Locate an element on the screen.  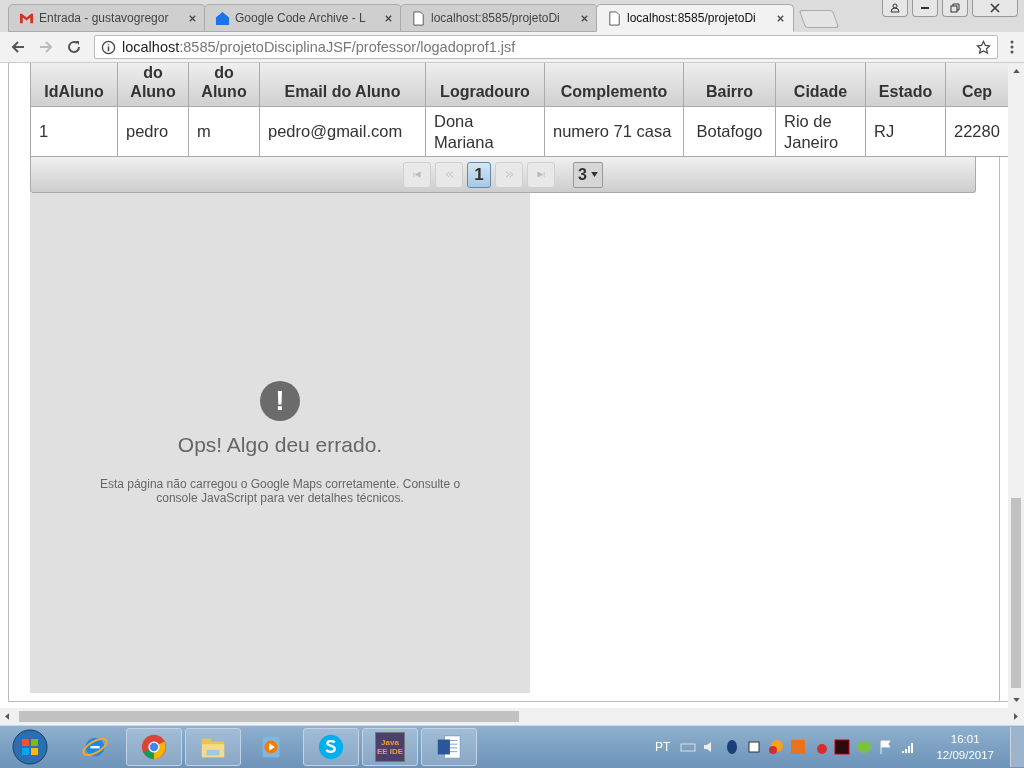
column-header: Email do Aluno is located at coordinates (342, 85).